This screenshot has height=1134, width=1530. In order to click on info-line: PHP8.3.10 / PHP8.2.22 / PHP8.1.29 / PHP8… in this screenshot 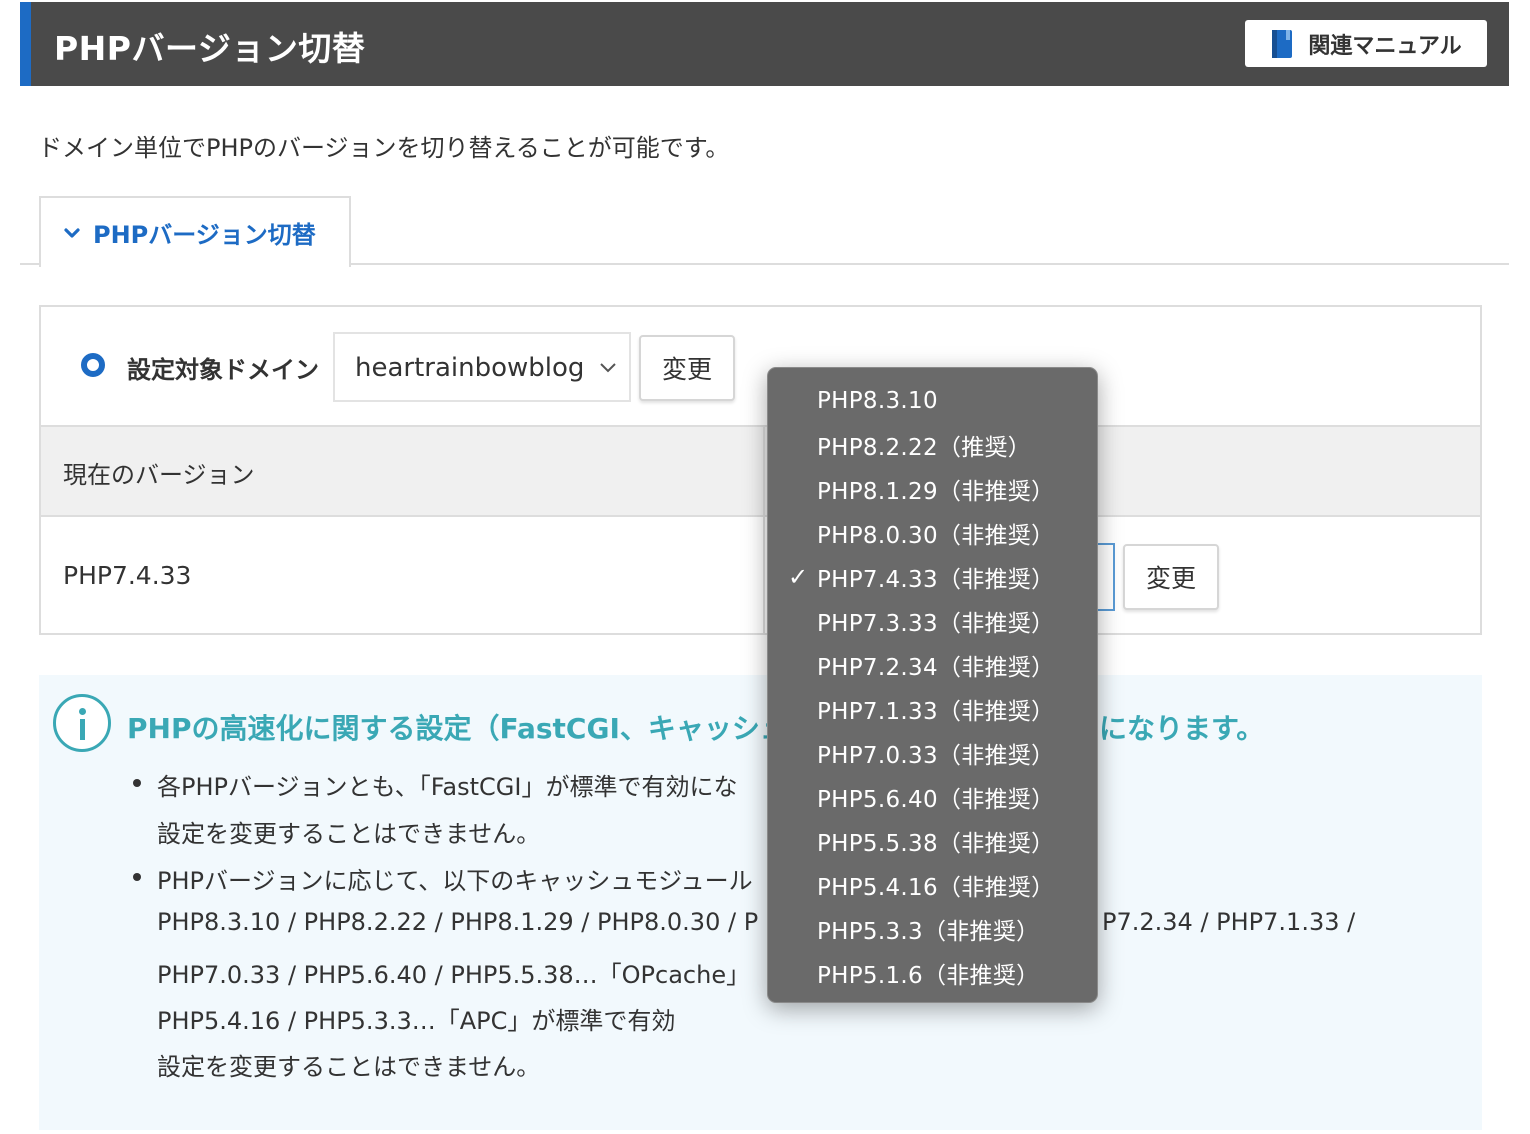, I will do `click(458, 922)`.